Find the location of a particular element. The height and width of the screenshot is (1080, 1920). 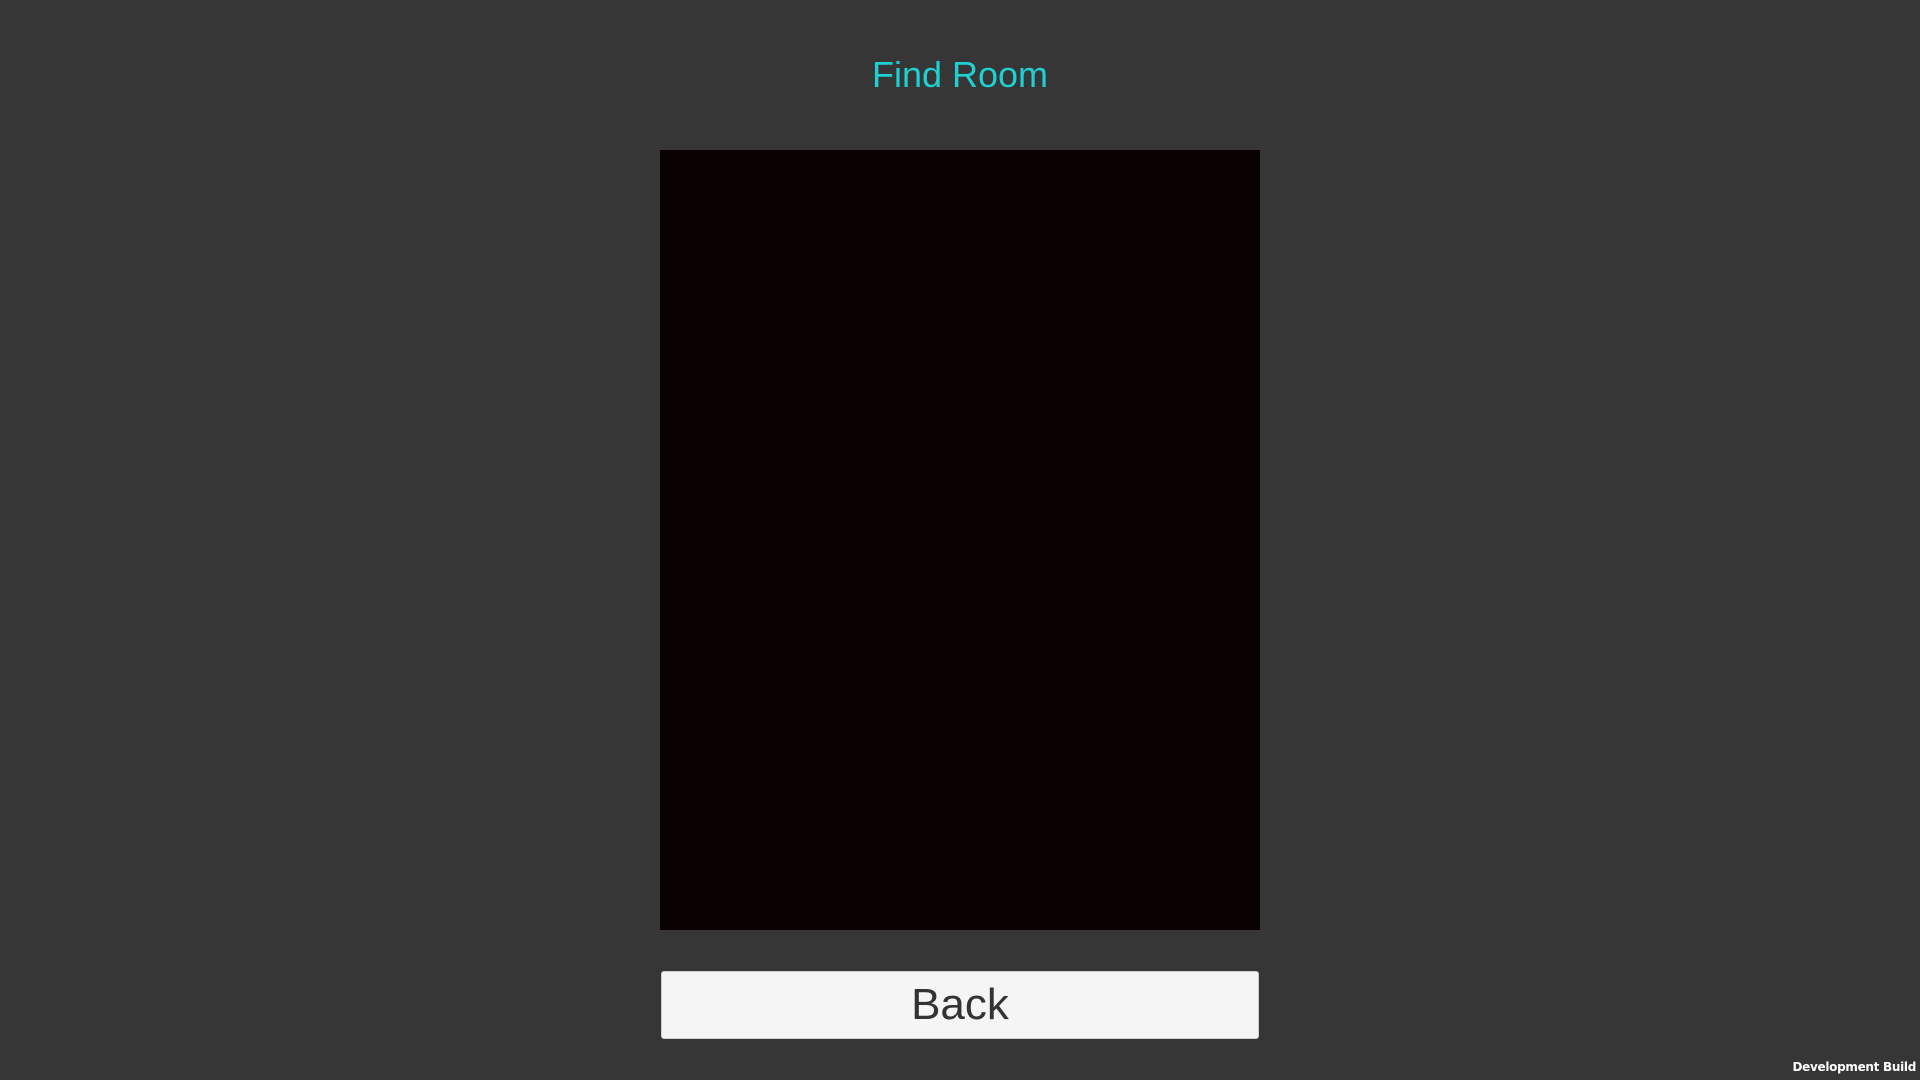

development-build-label: Development Build is located at coordinates (1854, 1067).